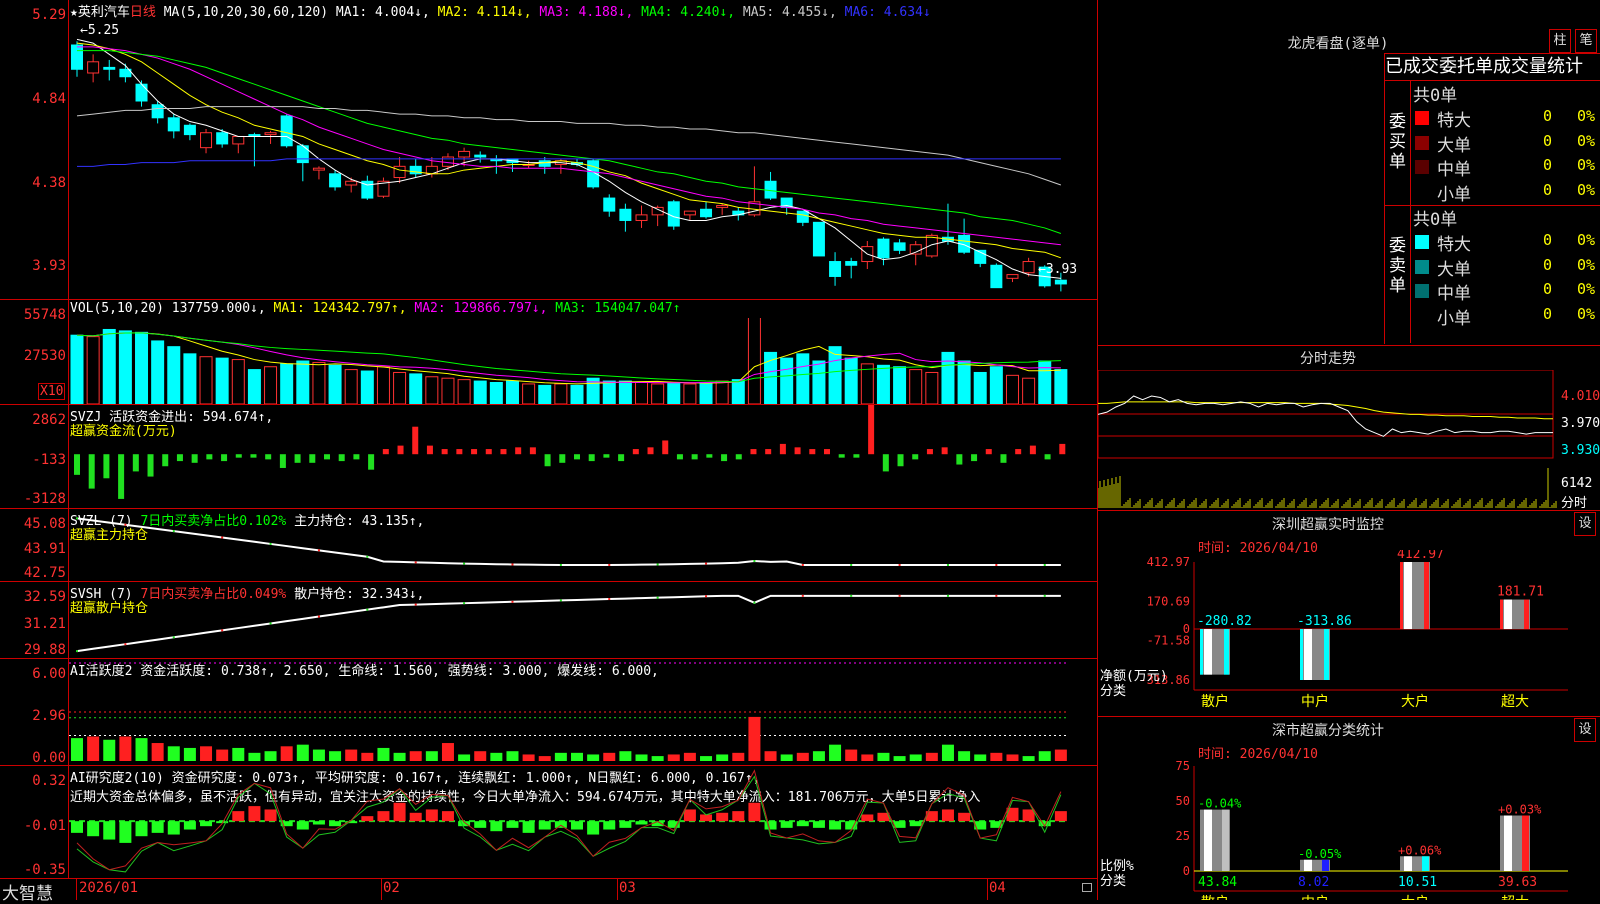 The height and width of the screenshot is (904, 1600). I want to click on retail-holding-chart, so click(583, 620).